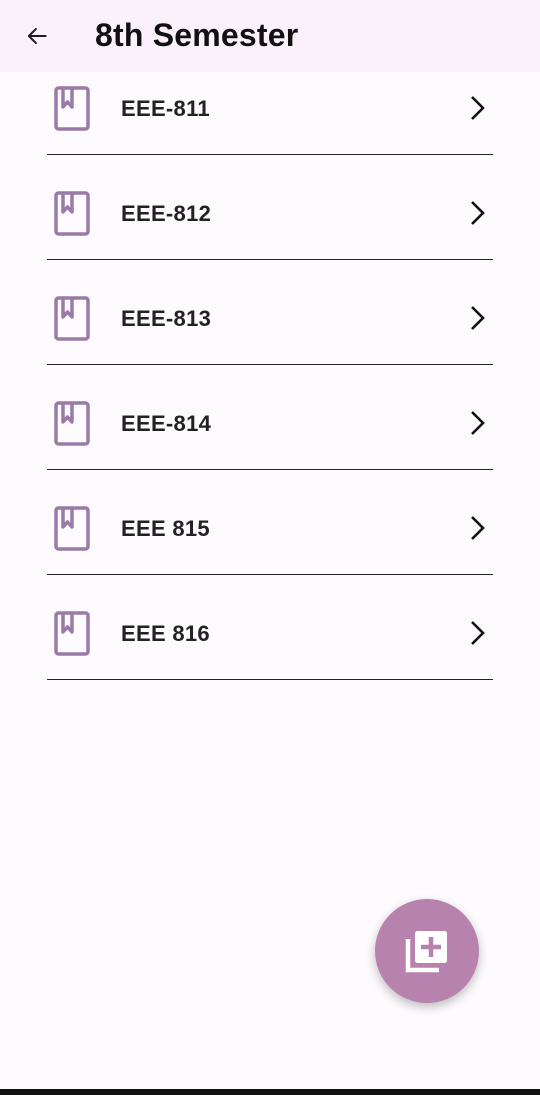  Describe the element at coordinates (270, 522) in the screenshot. I see `course-item: EEE 815` at that location.